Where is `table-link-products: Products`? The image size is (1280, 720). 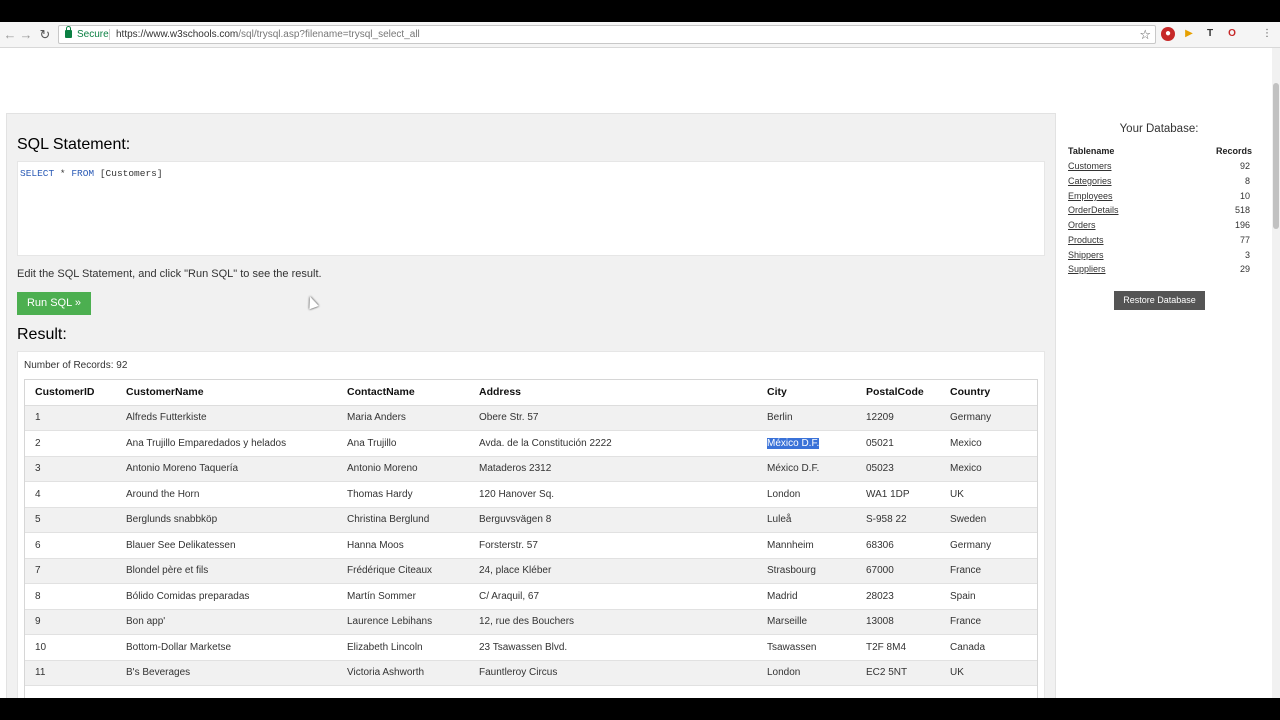
table-link-products: Products is located at coordinates (1086, 240).